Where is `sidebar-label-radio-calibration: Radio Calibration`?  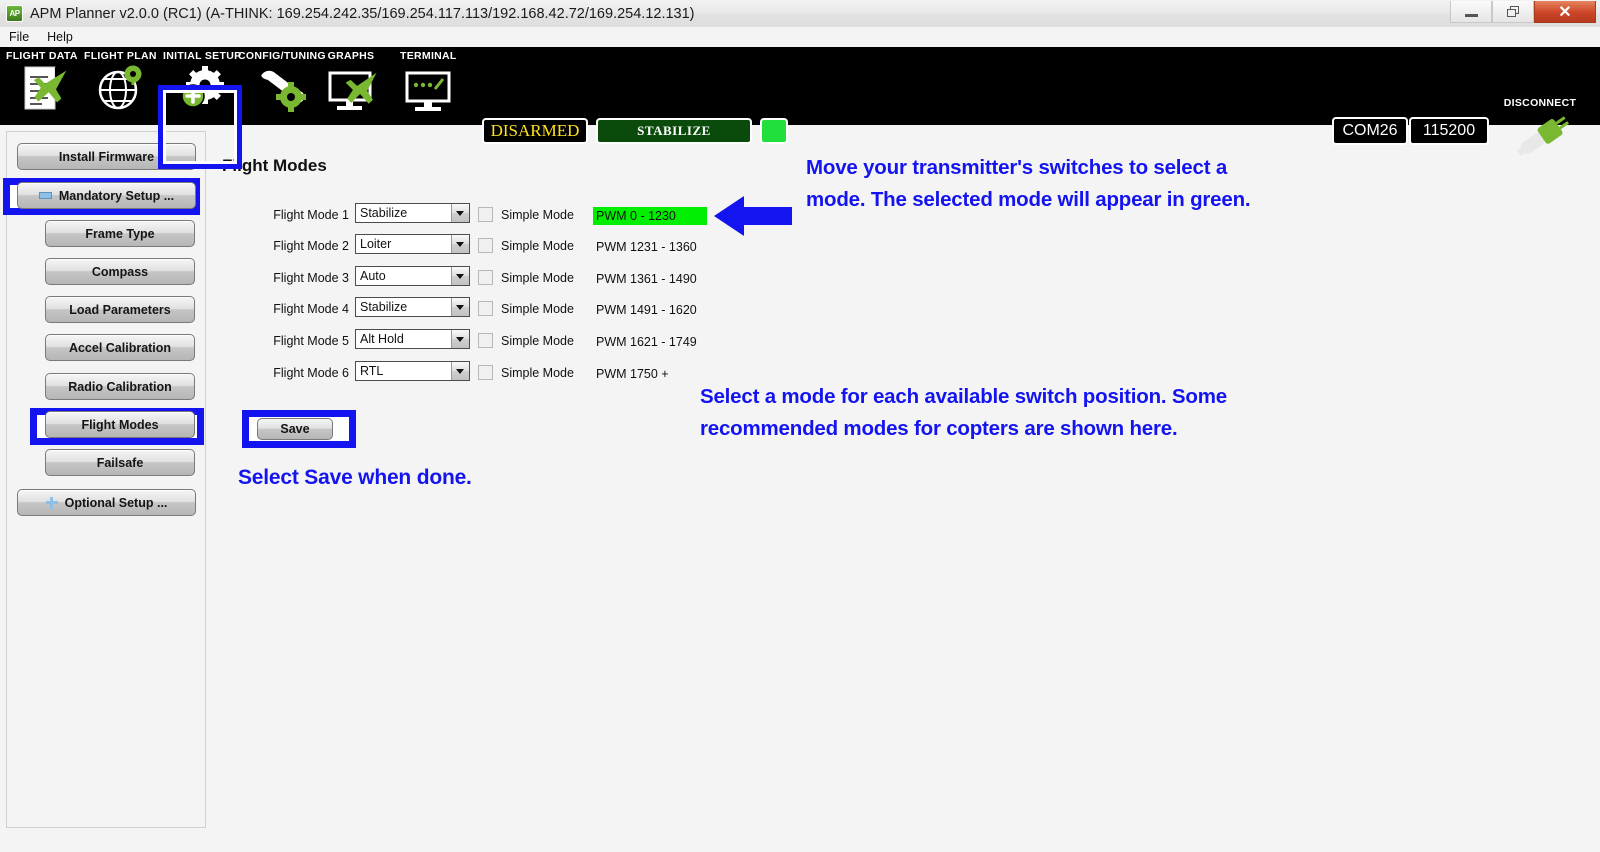 sidebar-label-radio-calibration: Radio Calibration is located at coordinates (120, 386).